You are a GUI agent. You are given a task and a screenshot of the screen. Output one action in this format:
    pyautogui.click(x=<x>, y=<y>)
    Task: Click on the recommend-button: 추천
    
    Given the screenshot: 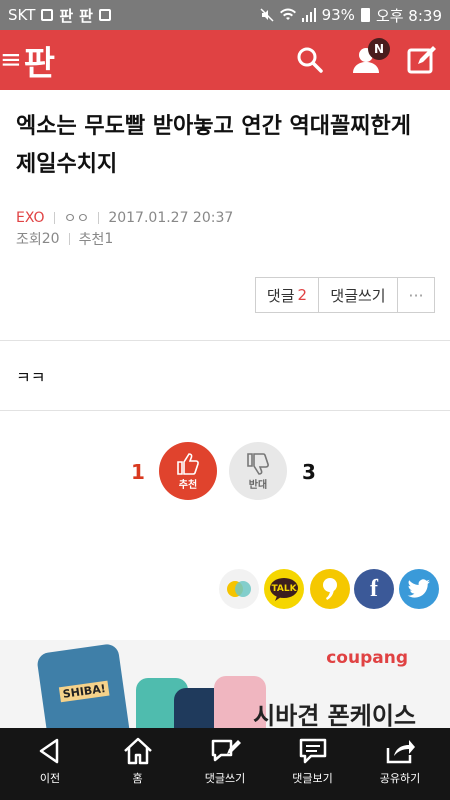 What is the action you would take?
    pyautogui.click(x=188, y=471)
    